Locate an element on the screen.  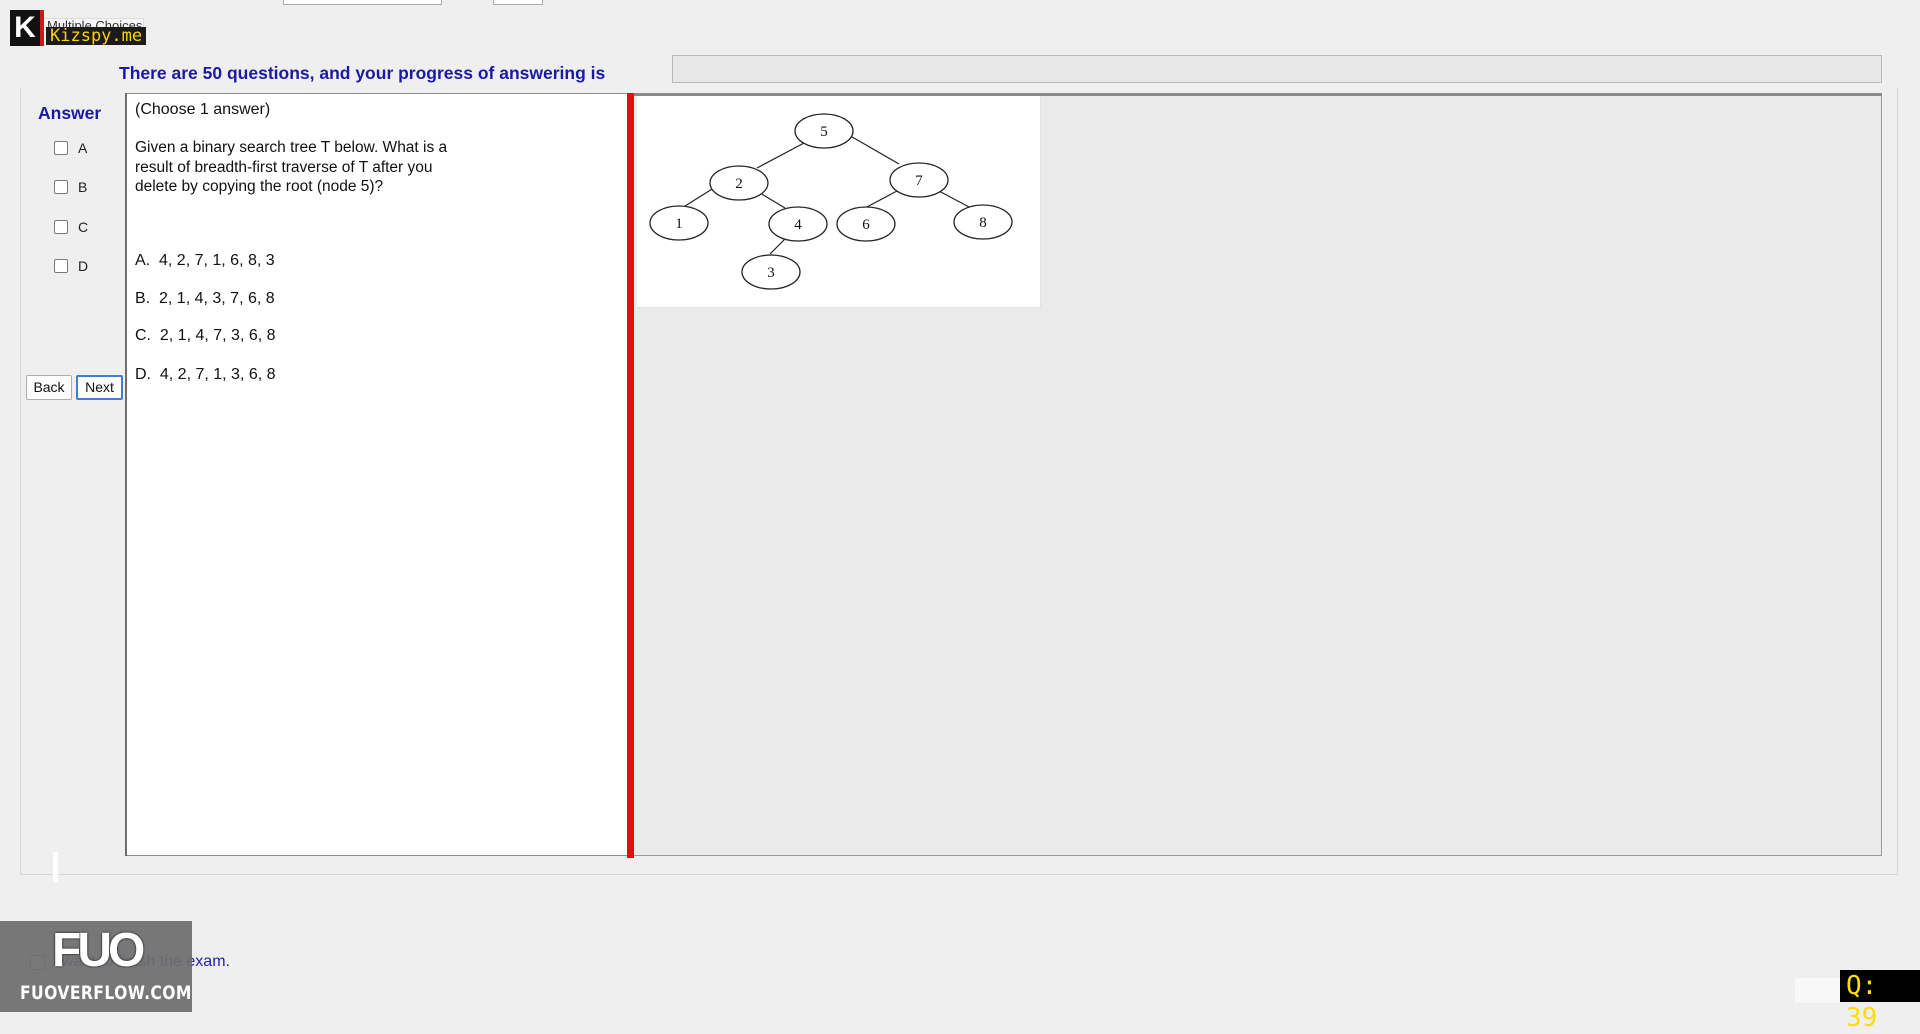
answer-c-label: C is located at coordinates (83, 227).